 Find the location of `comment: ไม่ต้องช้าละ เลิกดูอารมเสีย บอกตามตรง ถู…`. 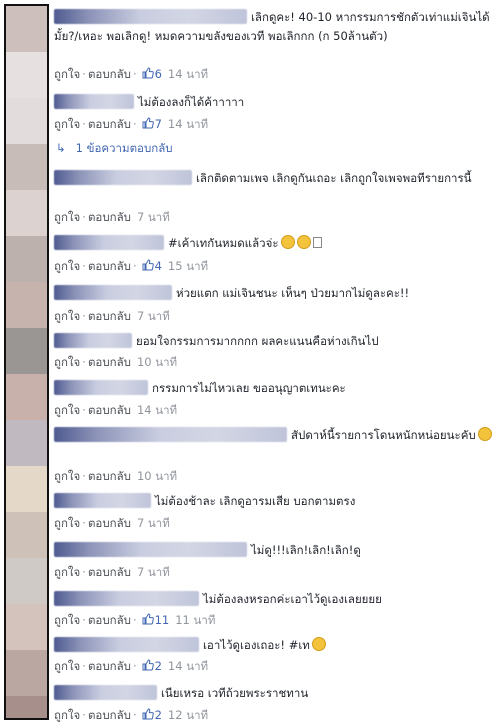

comment: ไม่ต้องช้าละ เลิกดูอารมเสีย บอกตามตรง ถู… is located at coordinates (273, 511).